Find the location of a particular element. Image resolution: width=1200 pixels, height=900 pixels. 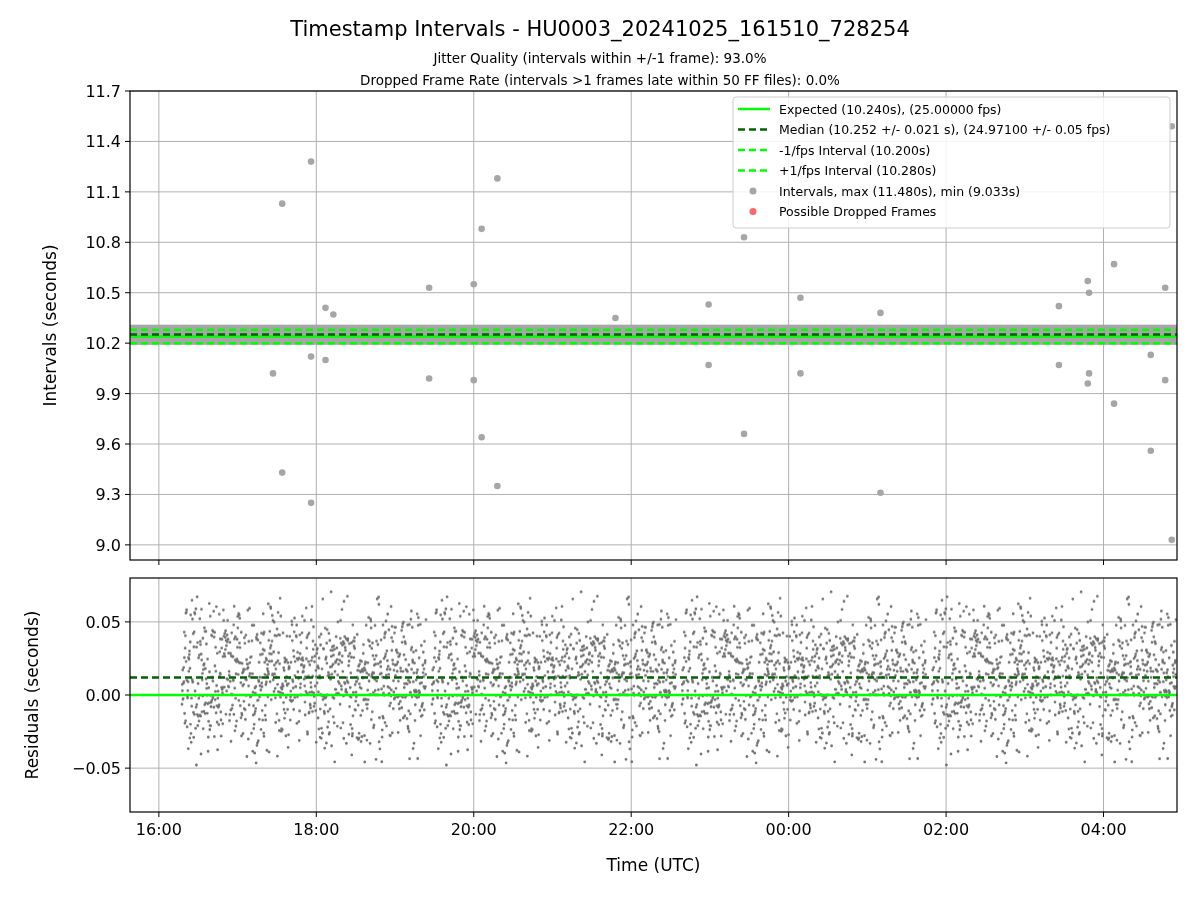

y-tick-label: 9.9 is located at coordinates (108, 394).